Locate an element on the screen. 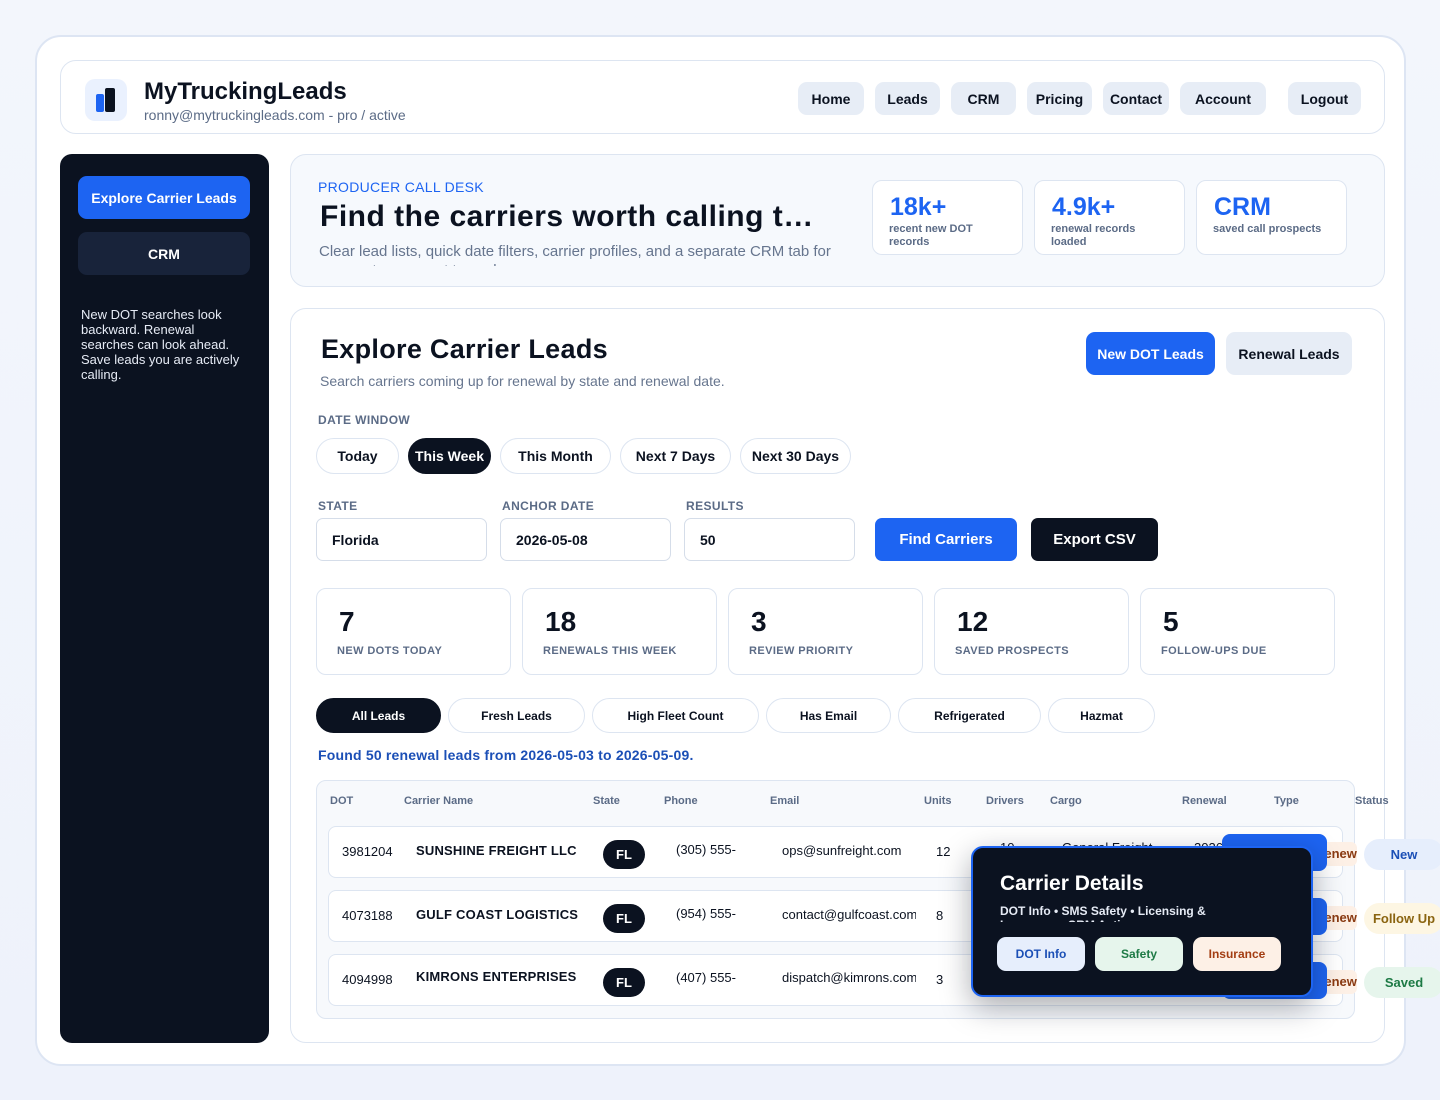 The width and height of the screenshot is (1440, 1100). stat-value: 4.9k+ is located at coordinates (1084, 207).